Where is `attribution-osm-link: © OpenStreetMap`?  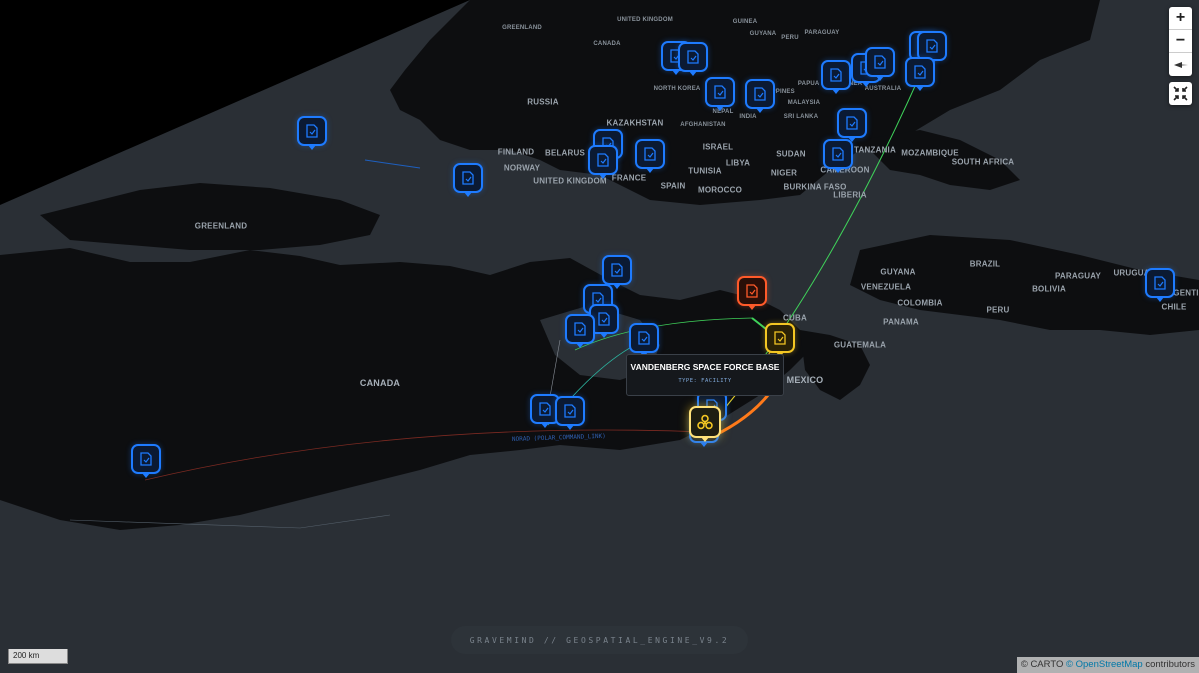
attribution-osm-link: © OpenStreetMap is located at coordinates (1104, 664).